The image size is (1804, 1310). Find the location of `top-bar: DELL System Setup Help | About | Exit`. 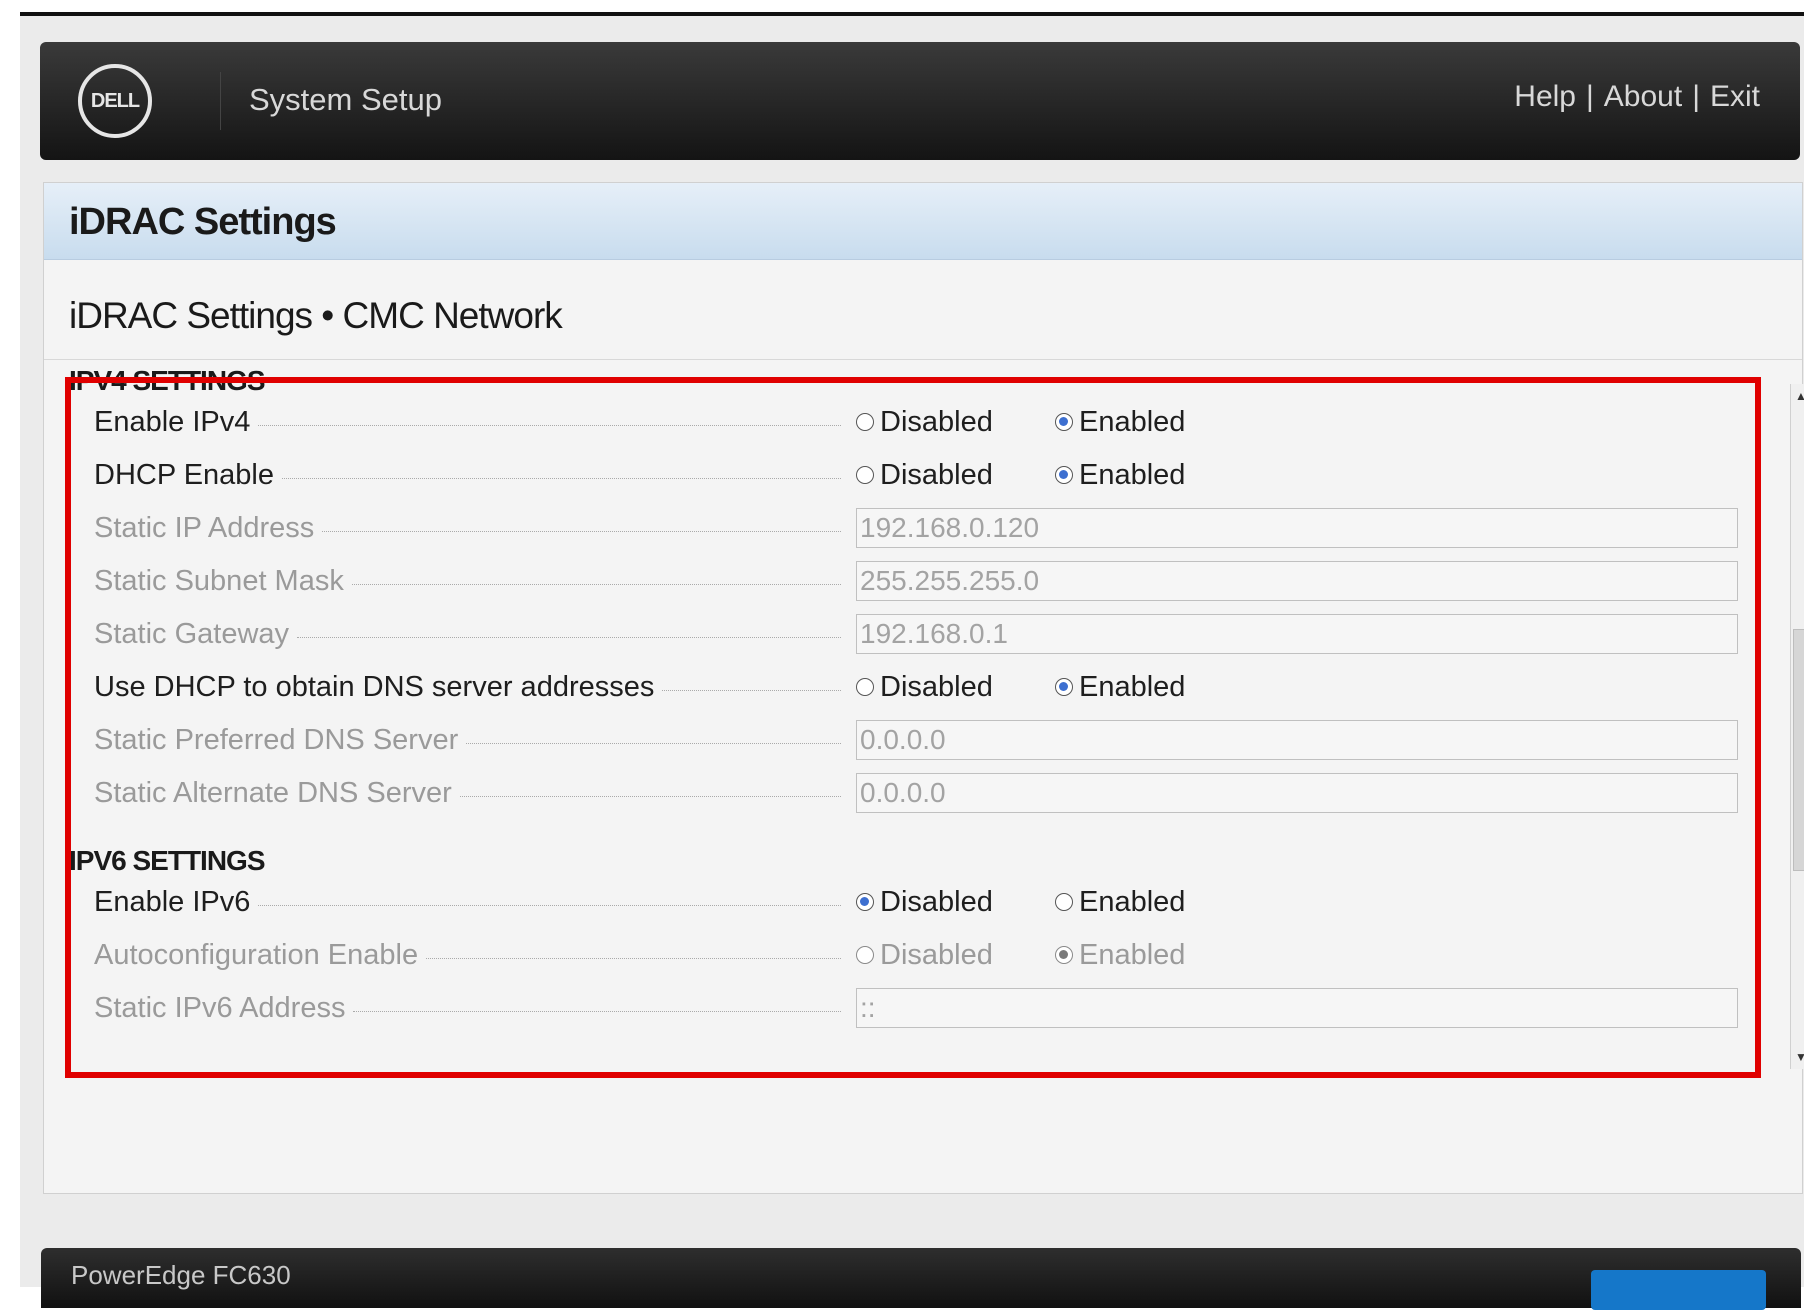

top-bar: DELL System Setup Help | About | Exit is located at coordinates (920, 101).